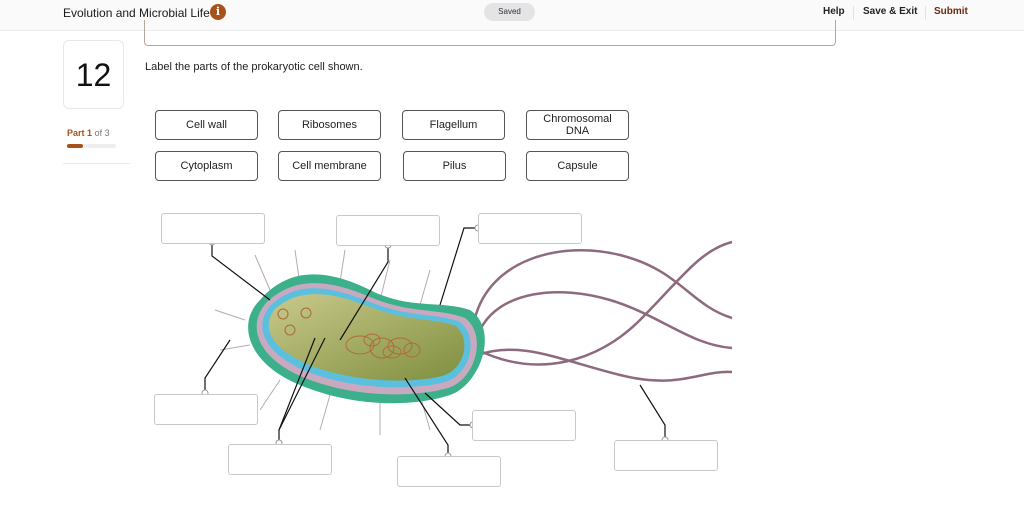 Image resolution: width=1024 pixels, height=527 pixels. I want to click on flagella, so click(603, 311).